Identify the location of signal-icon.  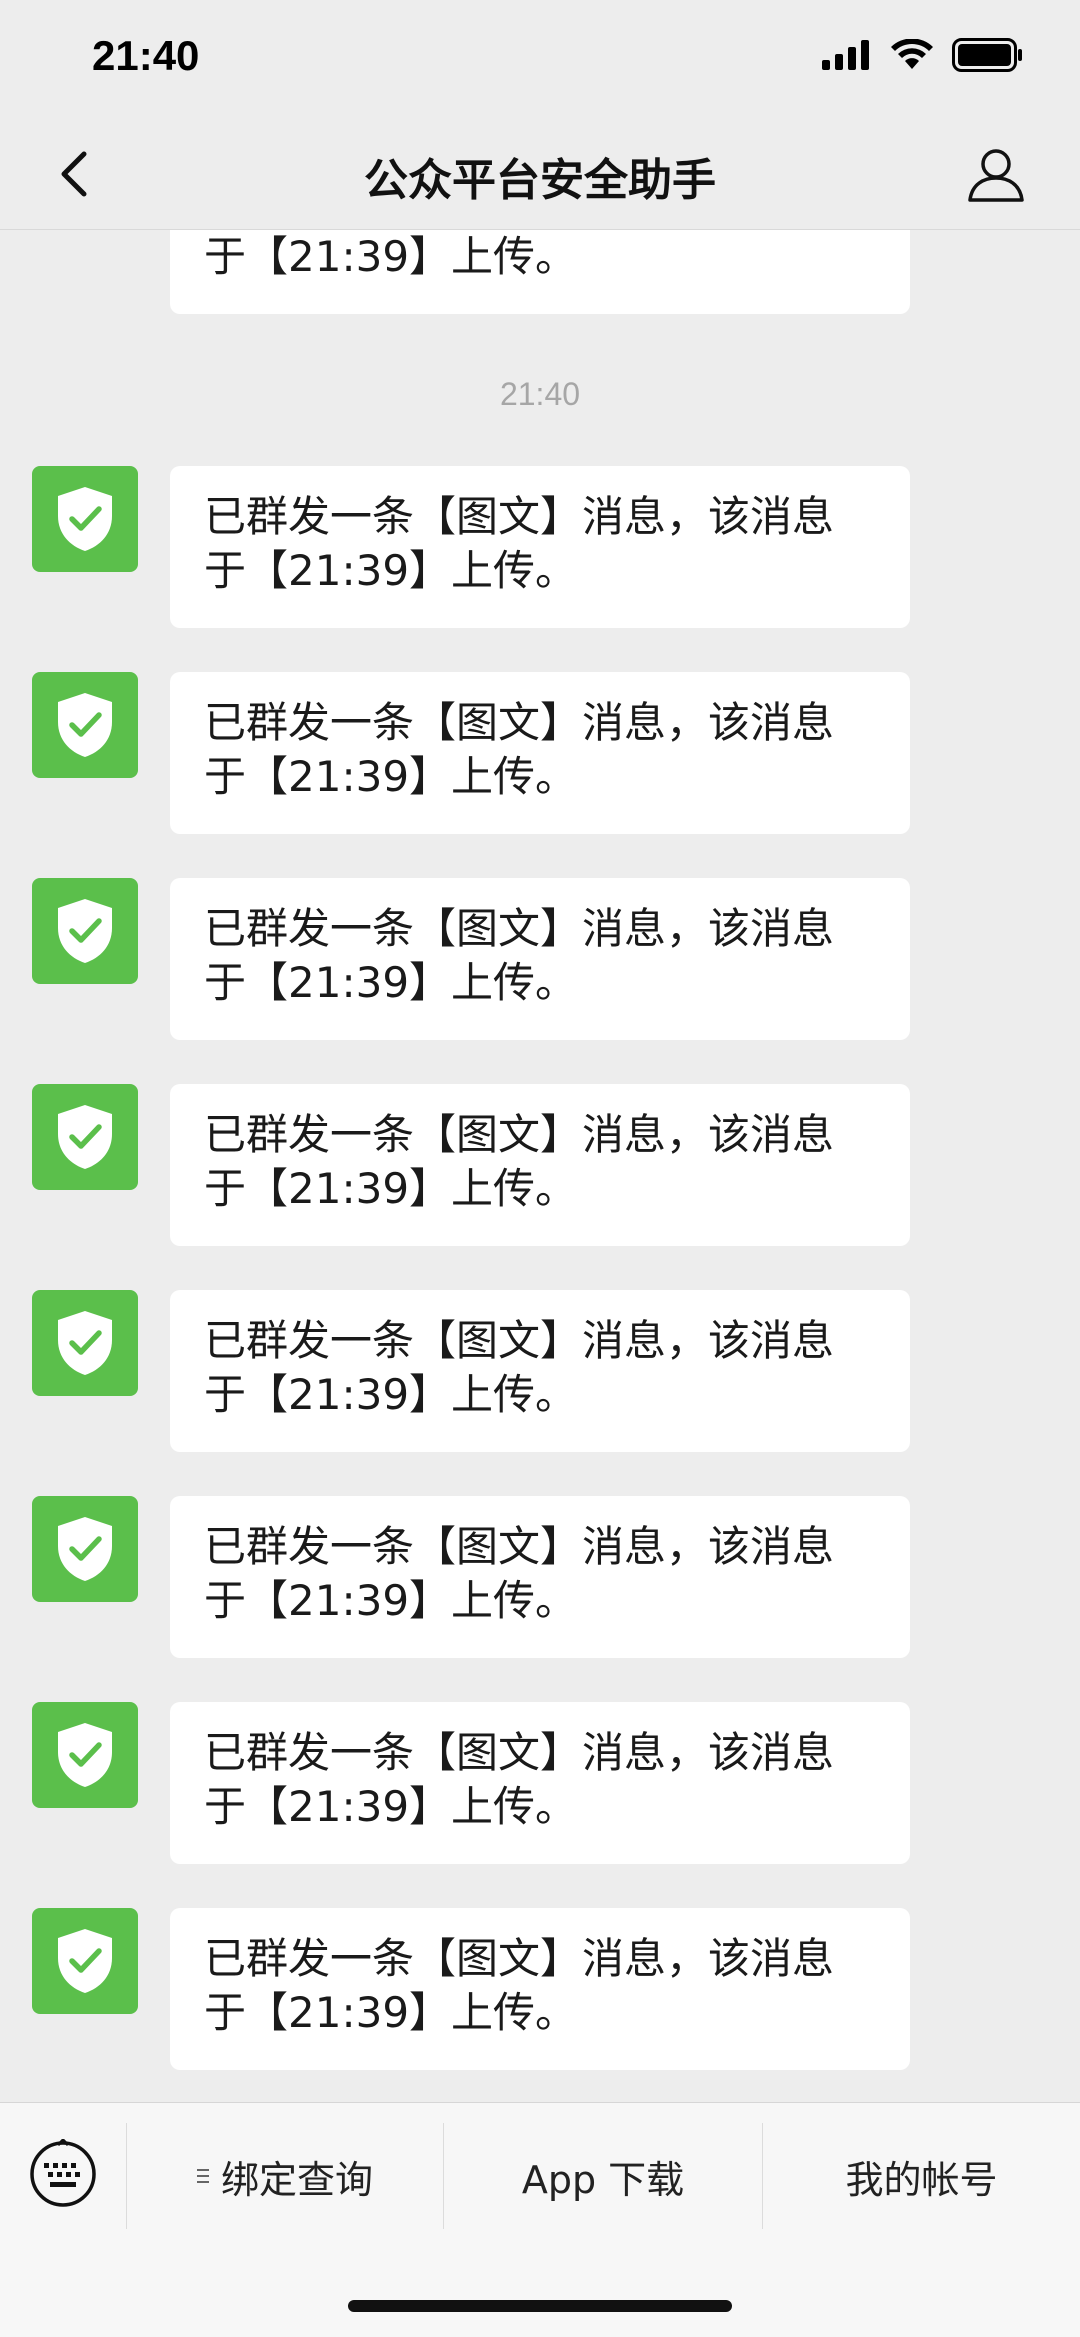
(845, 55).